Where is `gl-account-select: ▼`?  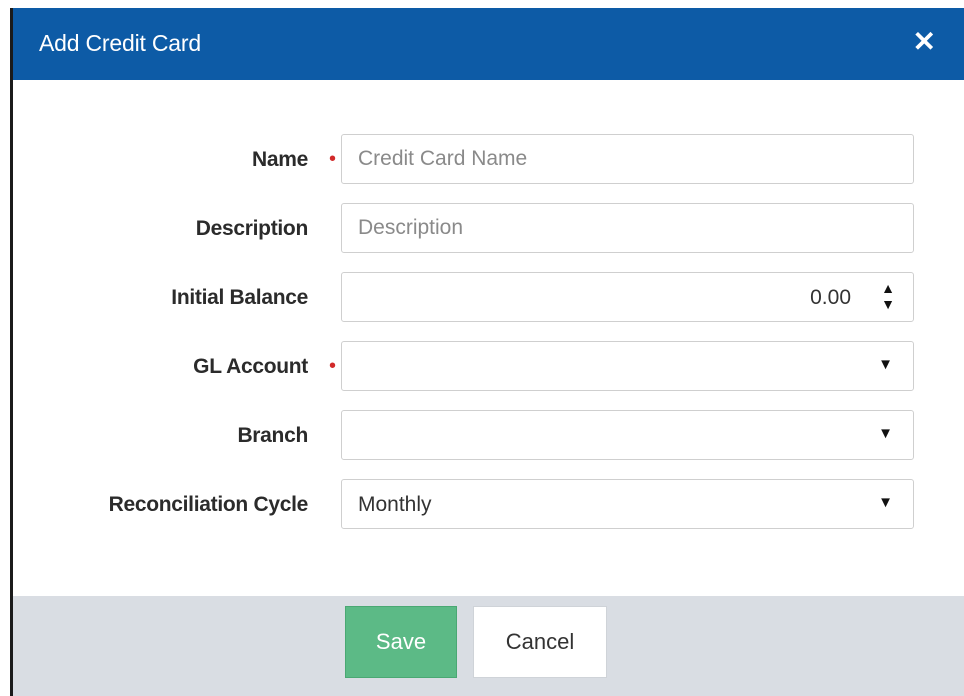 gl-account-select: ▼ is located at coordinates (627, 366).